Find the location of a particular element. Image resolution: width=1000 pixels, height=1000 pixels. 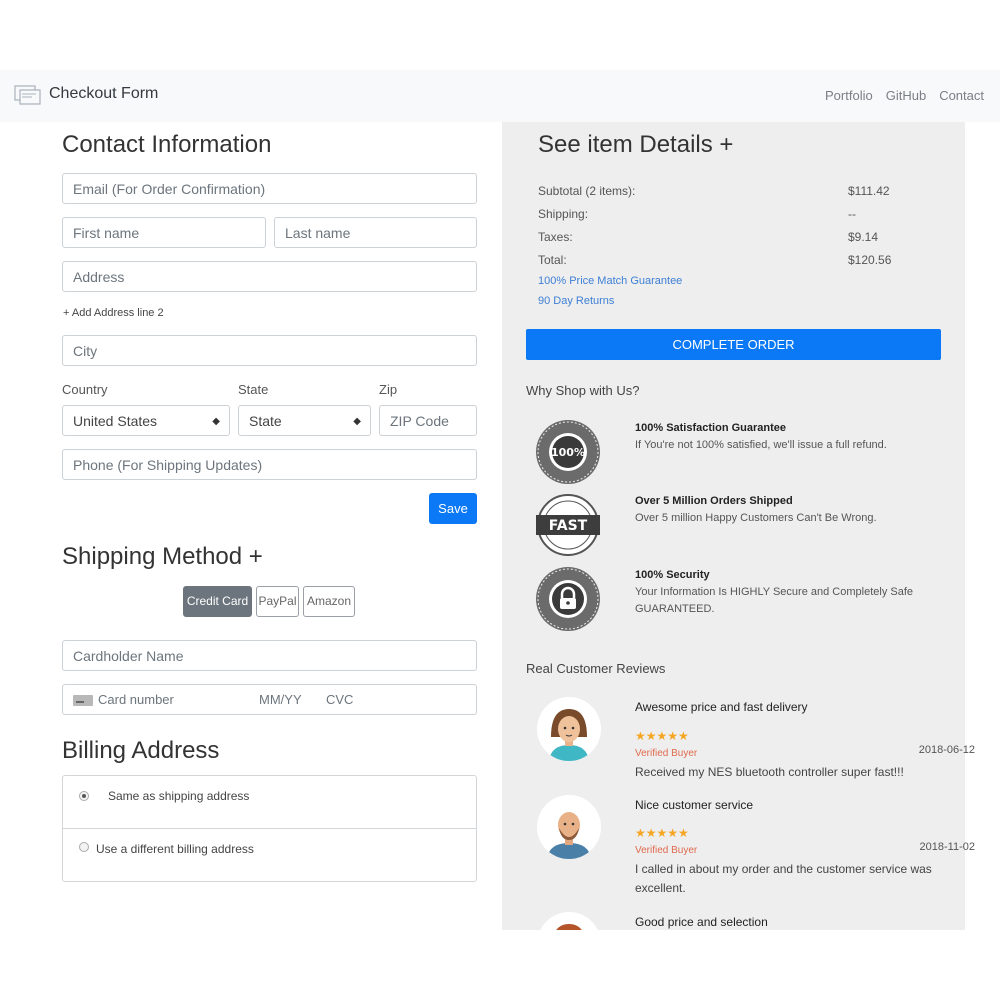

state-select-value: State is located at coordinates (265, 421).